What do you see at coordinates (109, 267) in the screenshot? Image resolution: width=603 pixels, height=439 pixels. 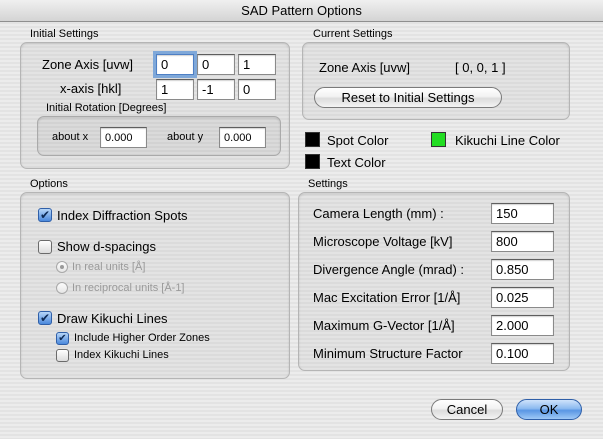 I see `real-units-label: In real units [Å]` at bounding box center [109, 267].